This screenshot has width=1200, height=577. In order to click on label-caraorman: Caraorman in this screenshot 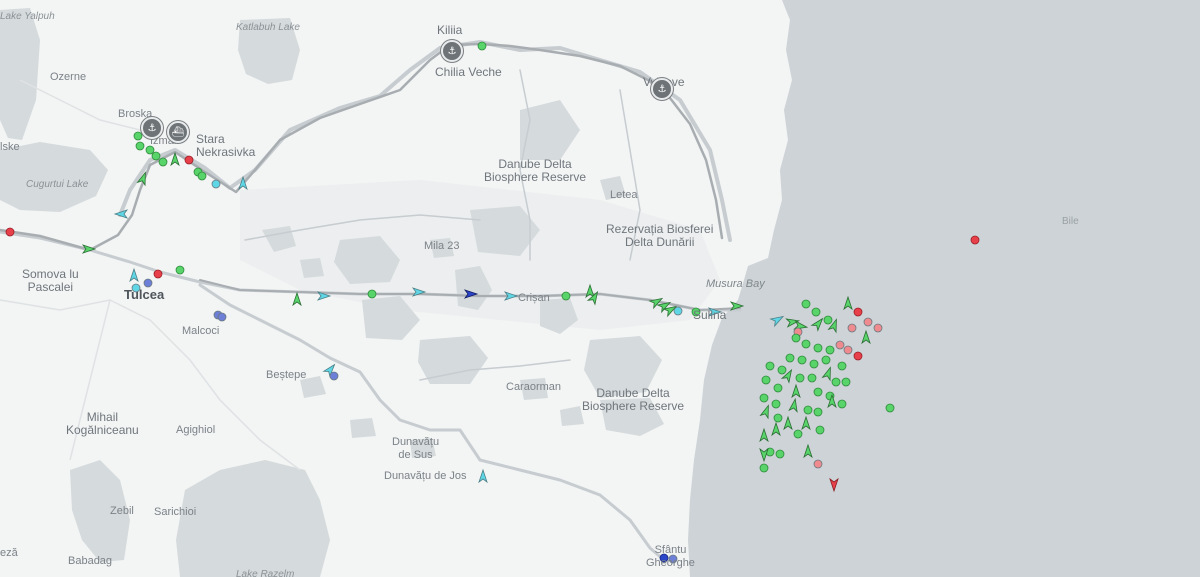, I will do `click(534, 387)`.